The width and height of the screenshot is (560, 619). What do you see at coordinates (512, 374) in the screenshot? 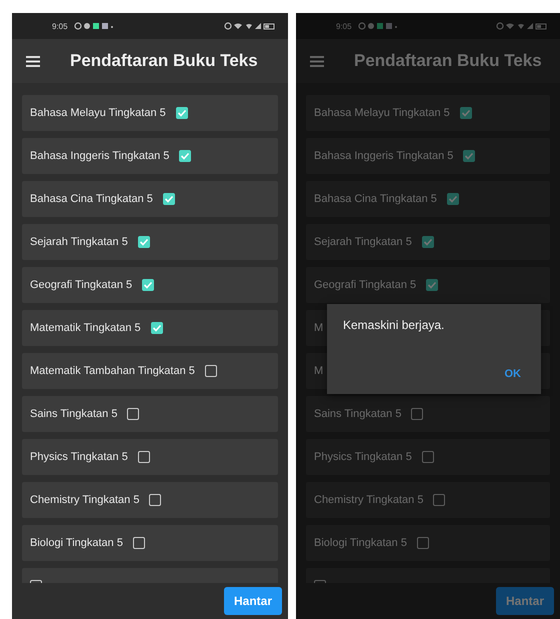
I see `ok-button: OK` at bounding box center [512, 374].